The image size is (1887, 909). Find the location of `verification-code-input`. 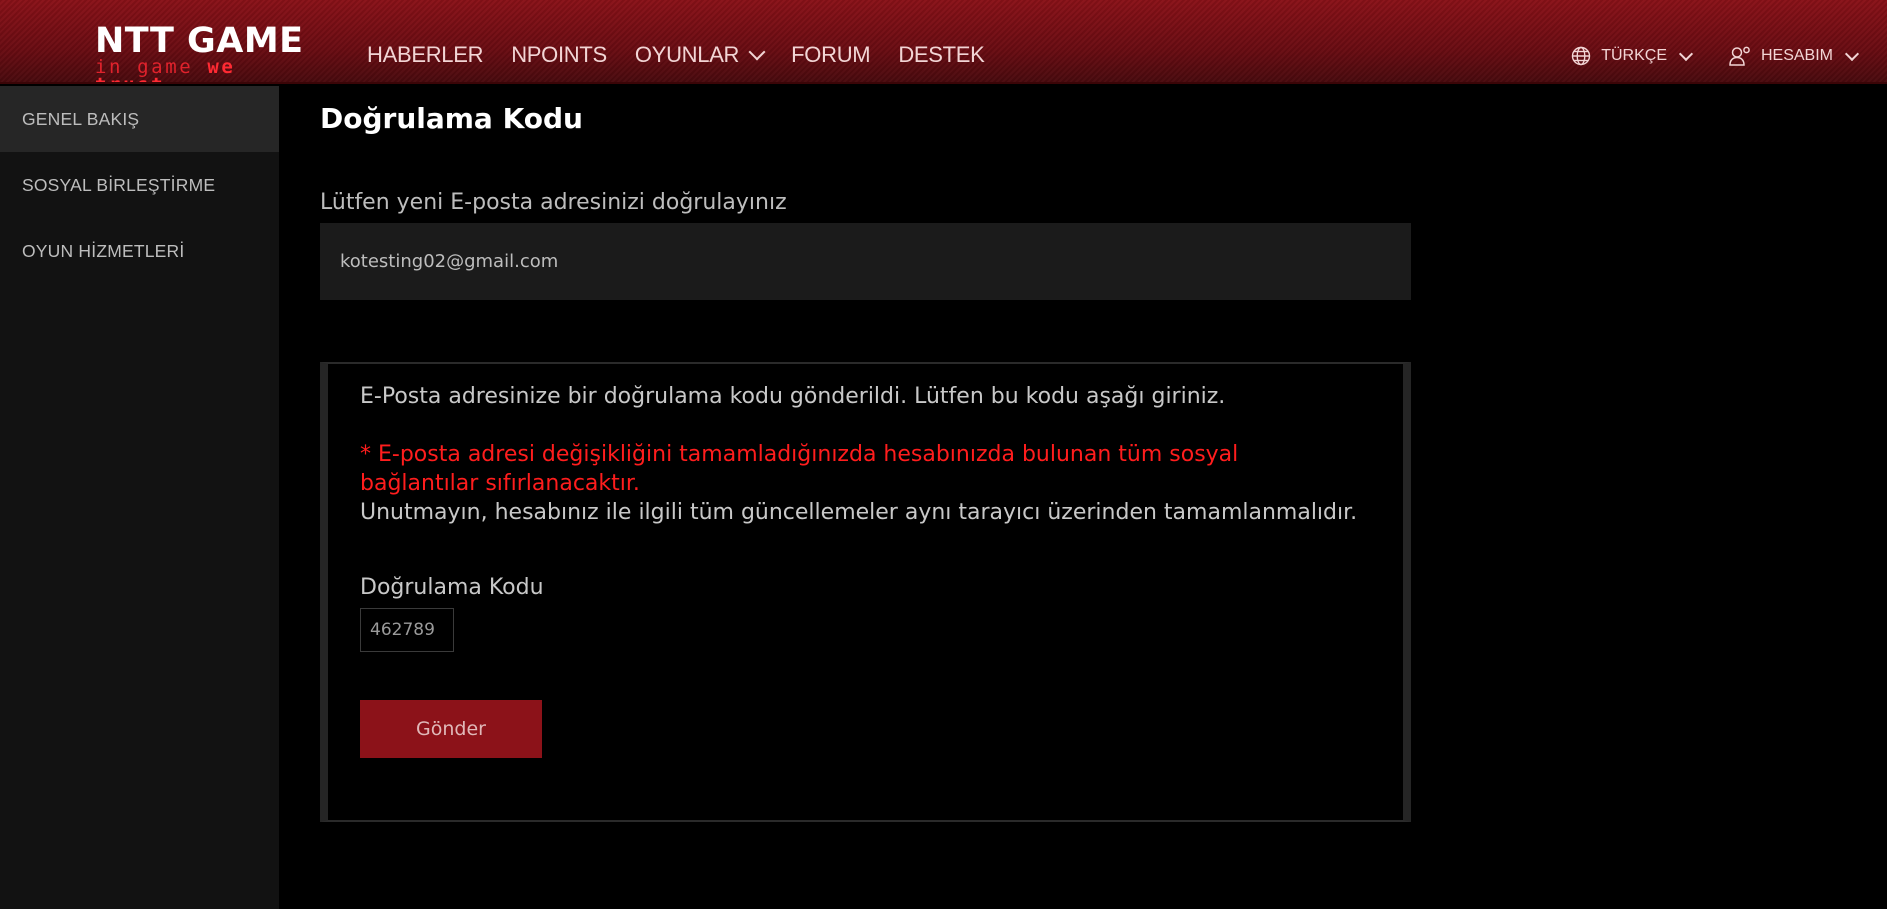

verification-code-input is located at coordinates (407, 630).